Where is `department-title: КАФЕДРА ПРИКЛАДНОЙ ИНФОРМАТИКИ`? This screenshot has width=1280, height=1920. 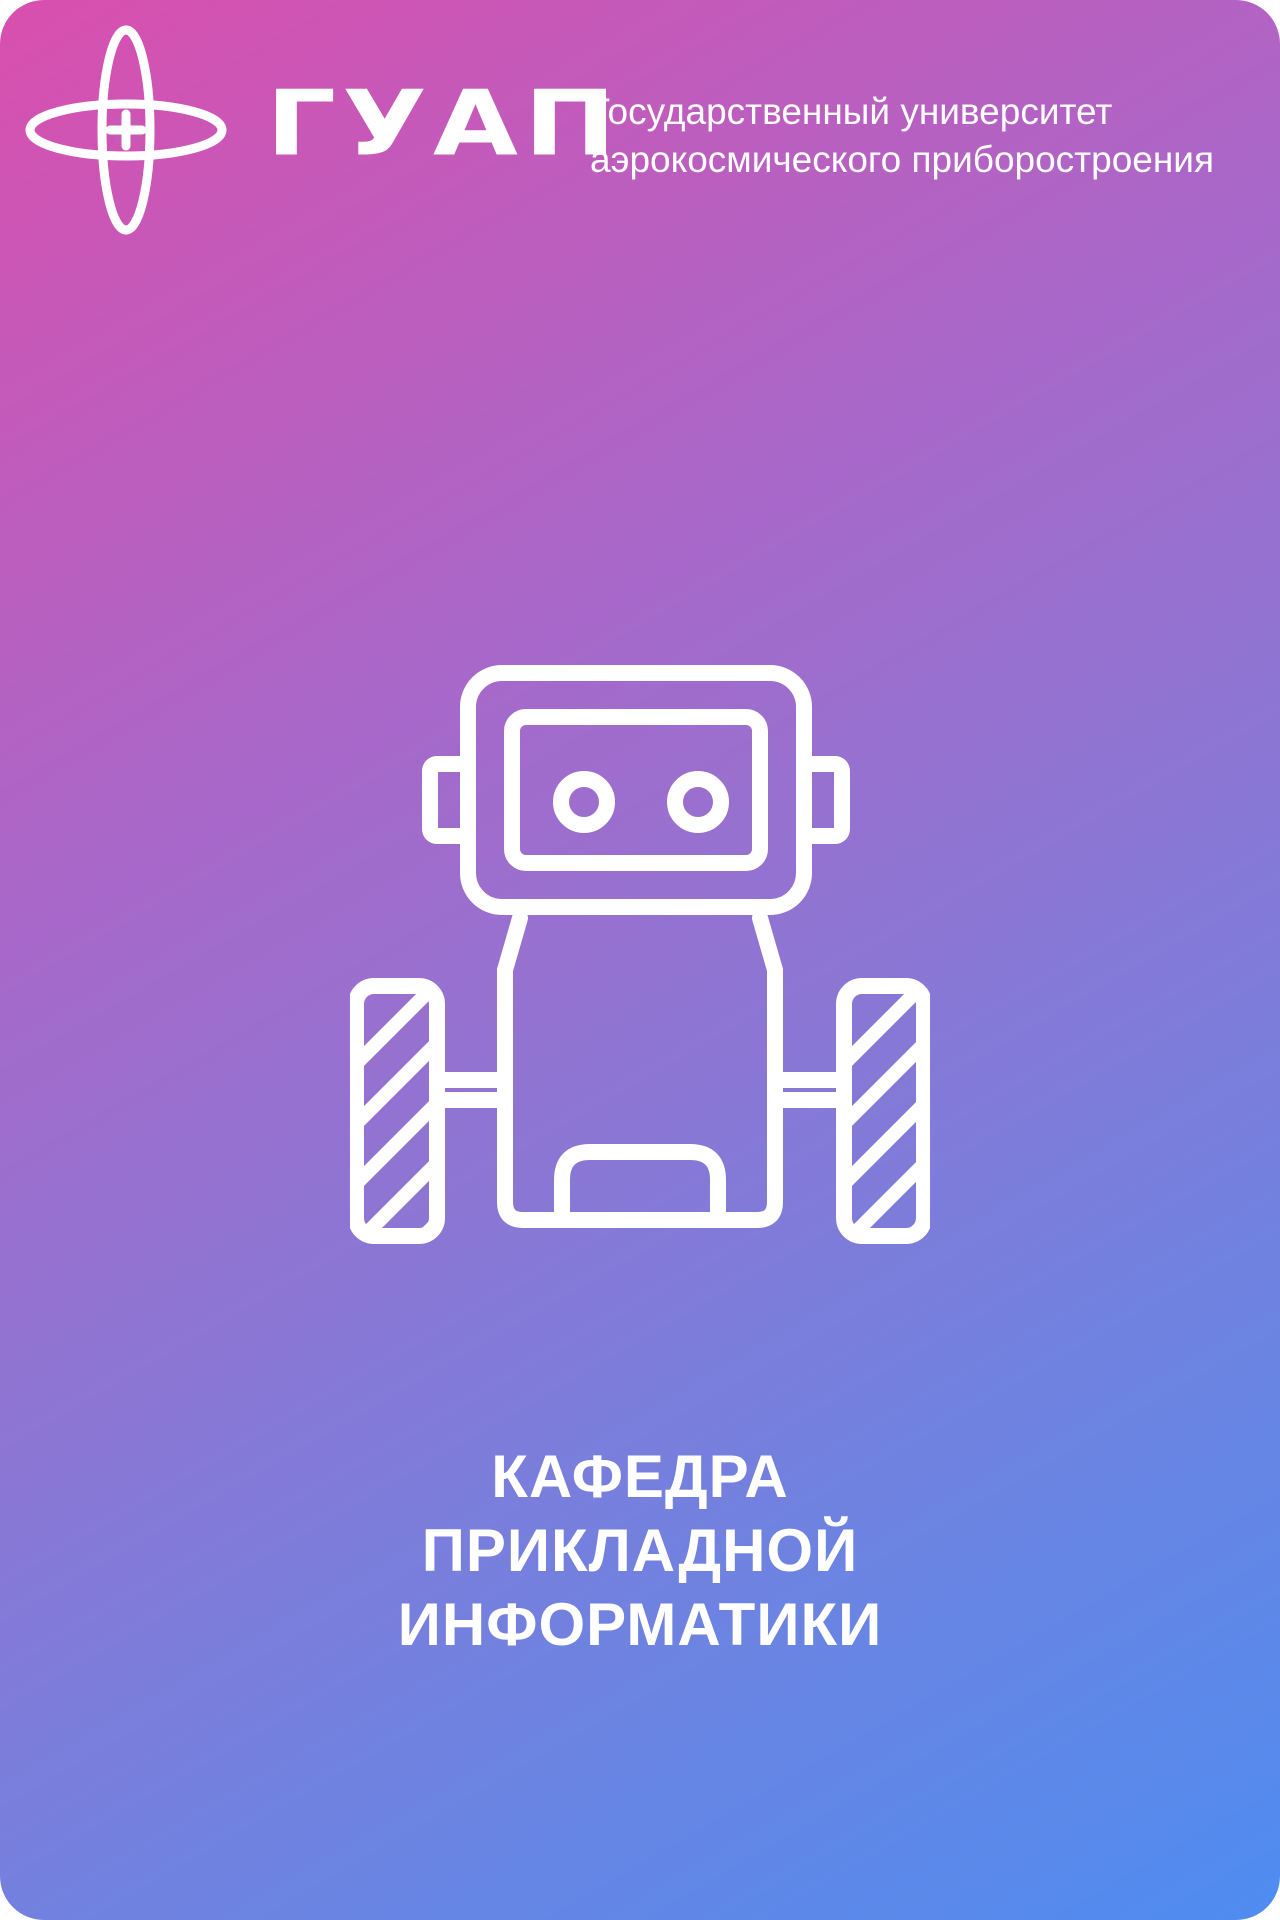 department-title: КАФЕДРА ПРИКЛАДНОЙ ИНФОРМАТИКИ is located at coordinates (640, 1551).